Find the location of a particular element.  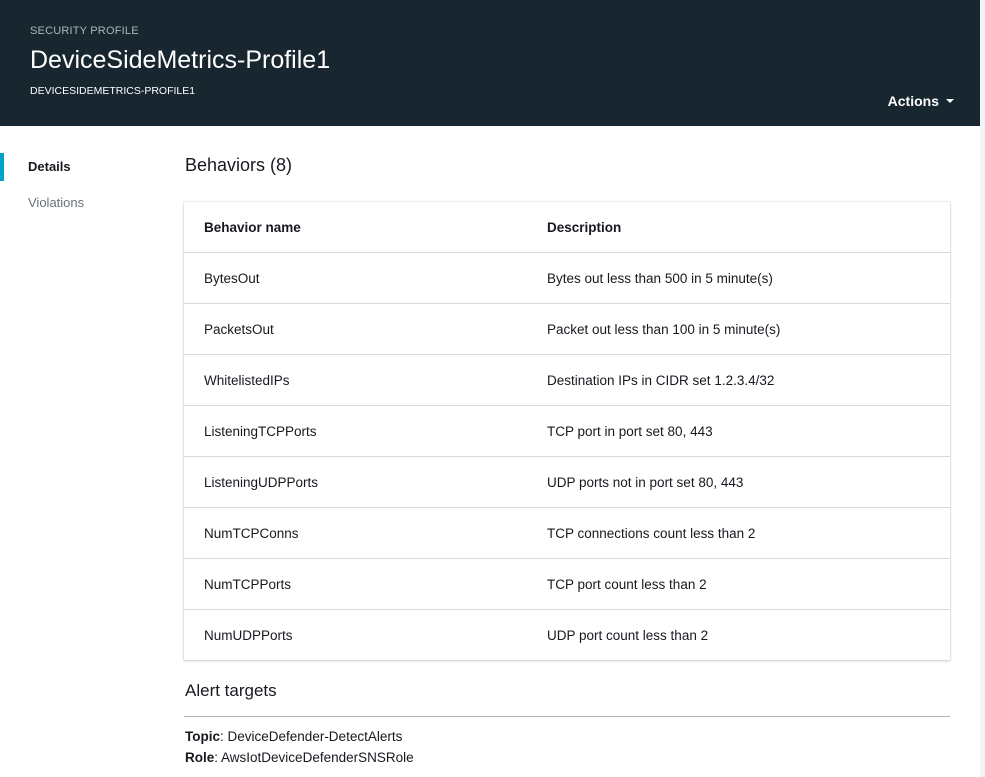

behavior-description-cell: TCP port count less than 2 is located at coordinates (627, 584).